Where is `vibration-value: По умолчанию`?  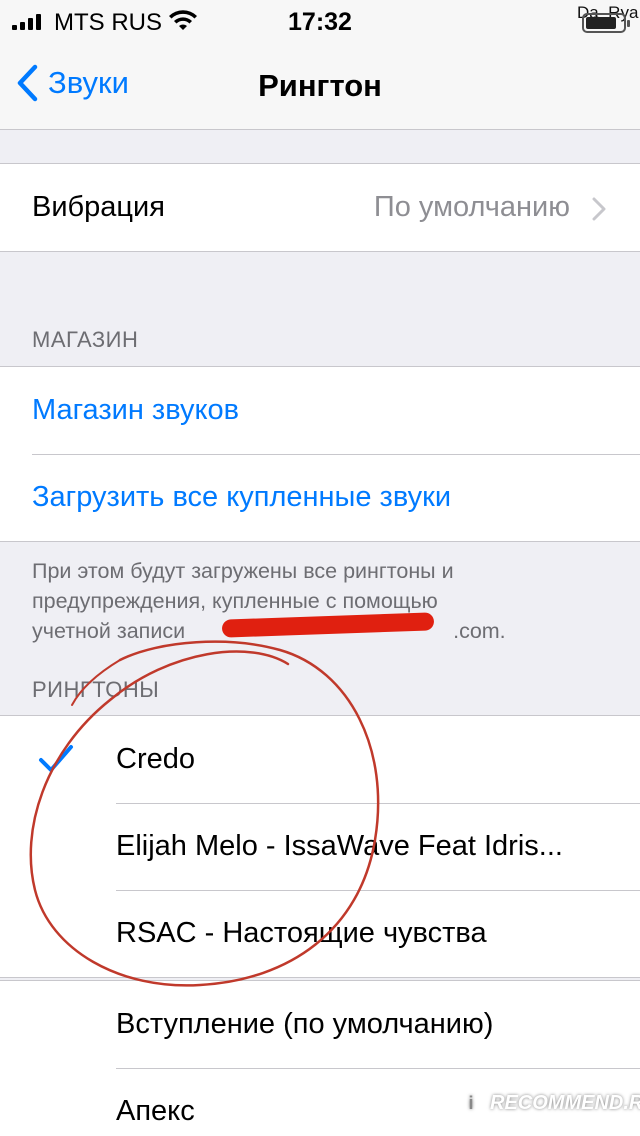
vibration-value: По умолчанию is located at coordinates (471, 207).